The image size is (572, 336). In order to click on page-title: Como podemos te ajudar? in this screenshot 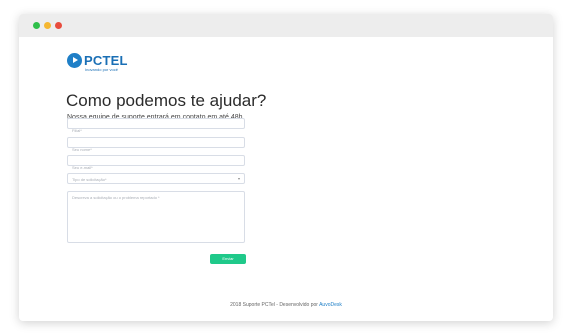, I will do `click(166, 100)`.